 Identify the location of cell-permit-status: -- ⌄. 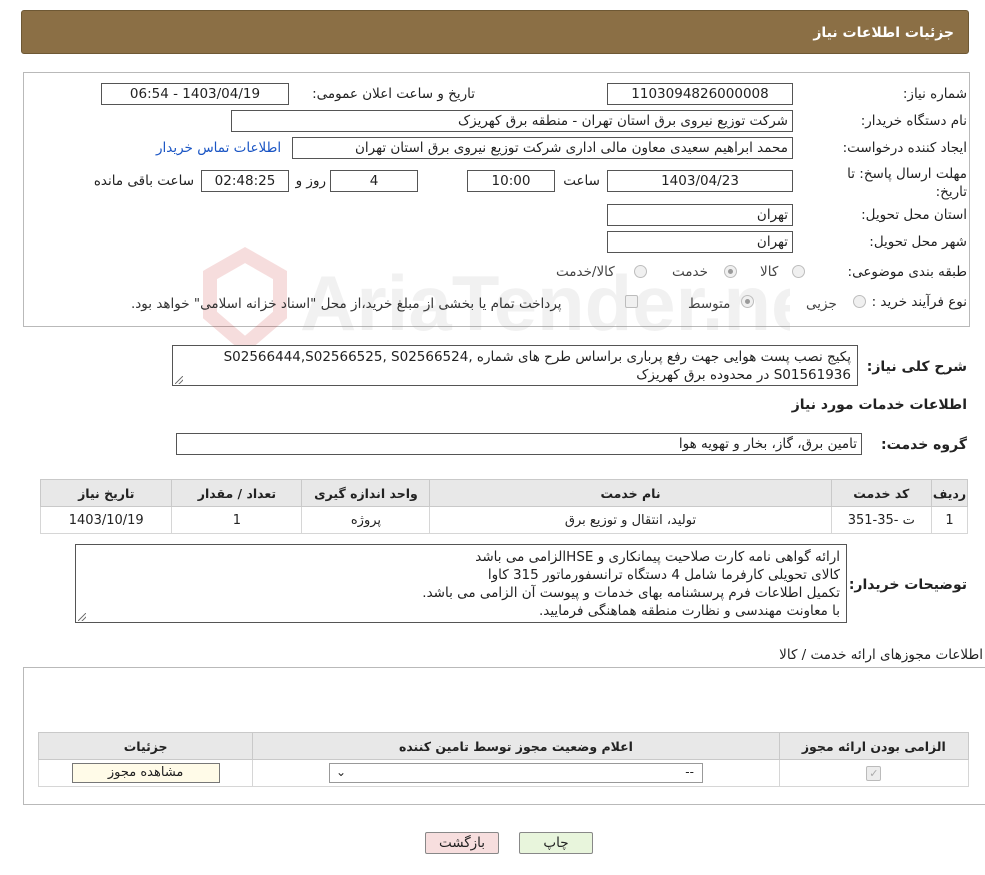
(516, 773).